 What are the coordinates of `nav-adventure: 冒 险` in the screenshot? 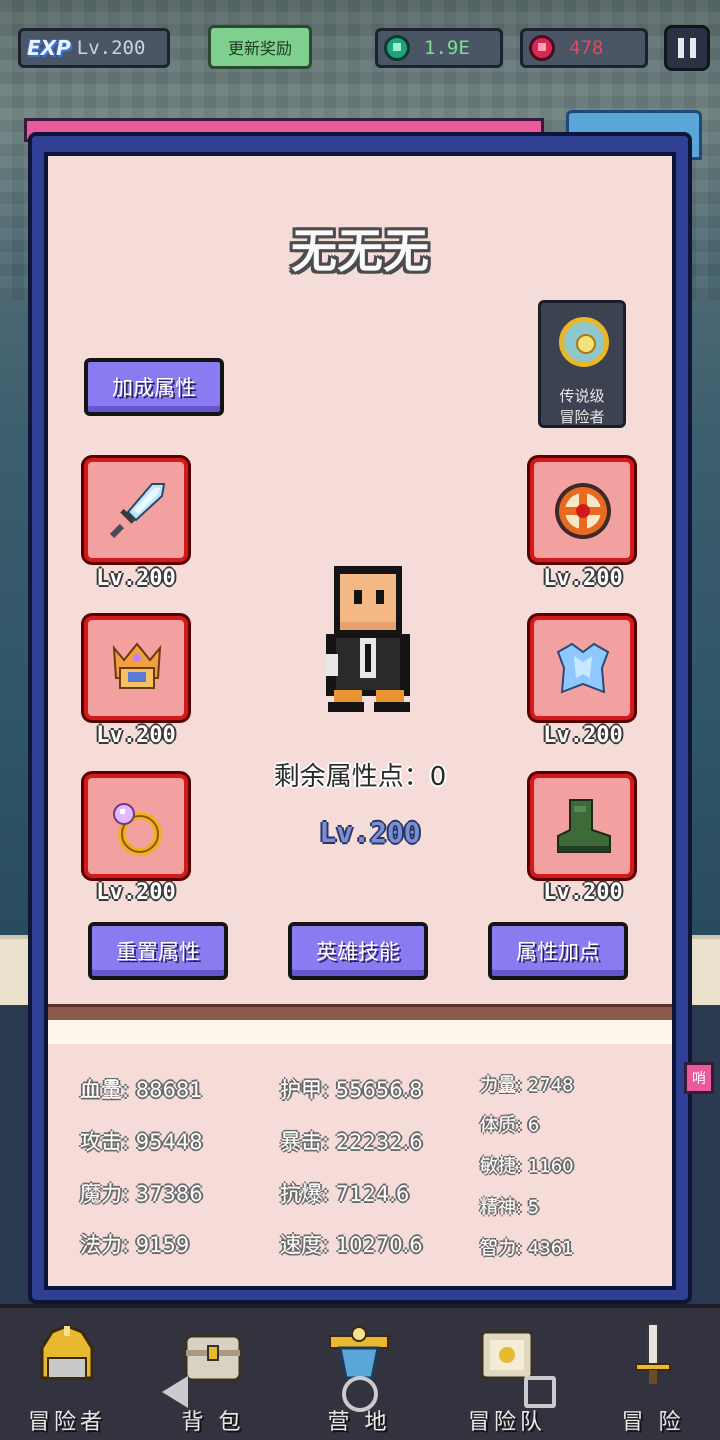 It's located at (653, 1377).